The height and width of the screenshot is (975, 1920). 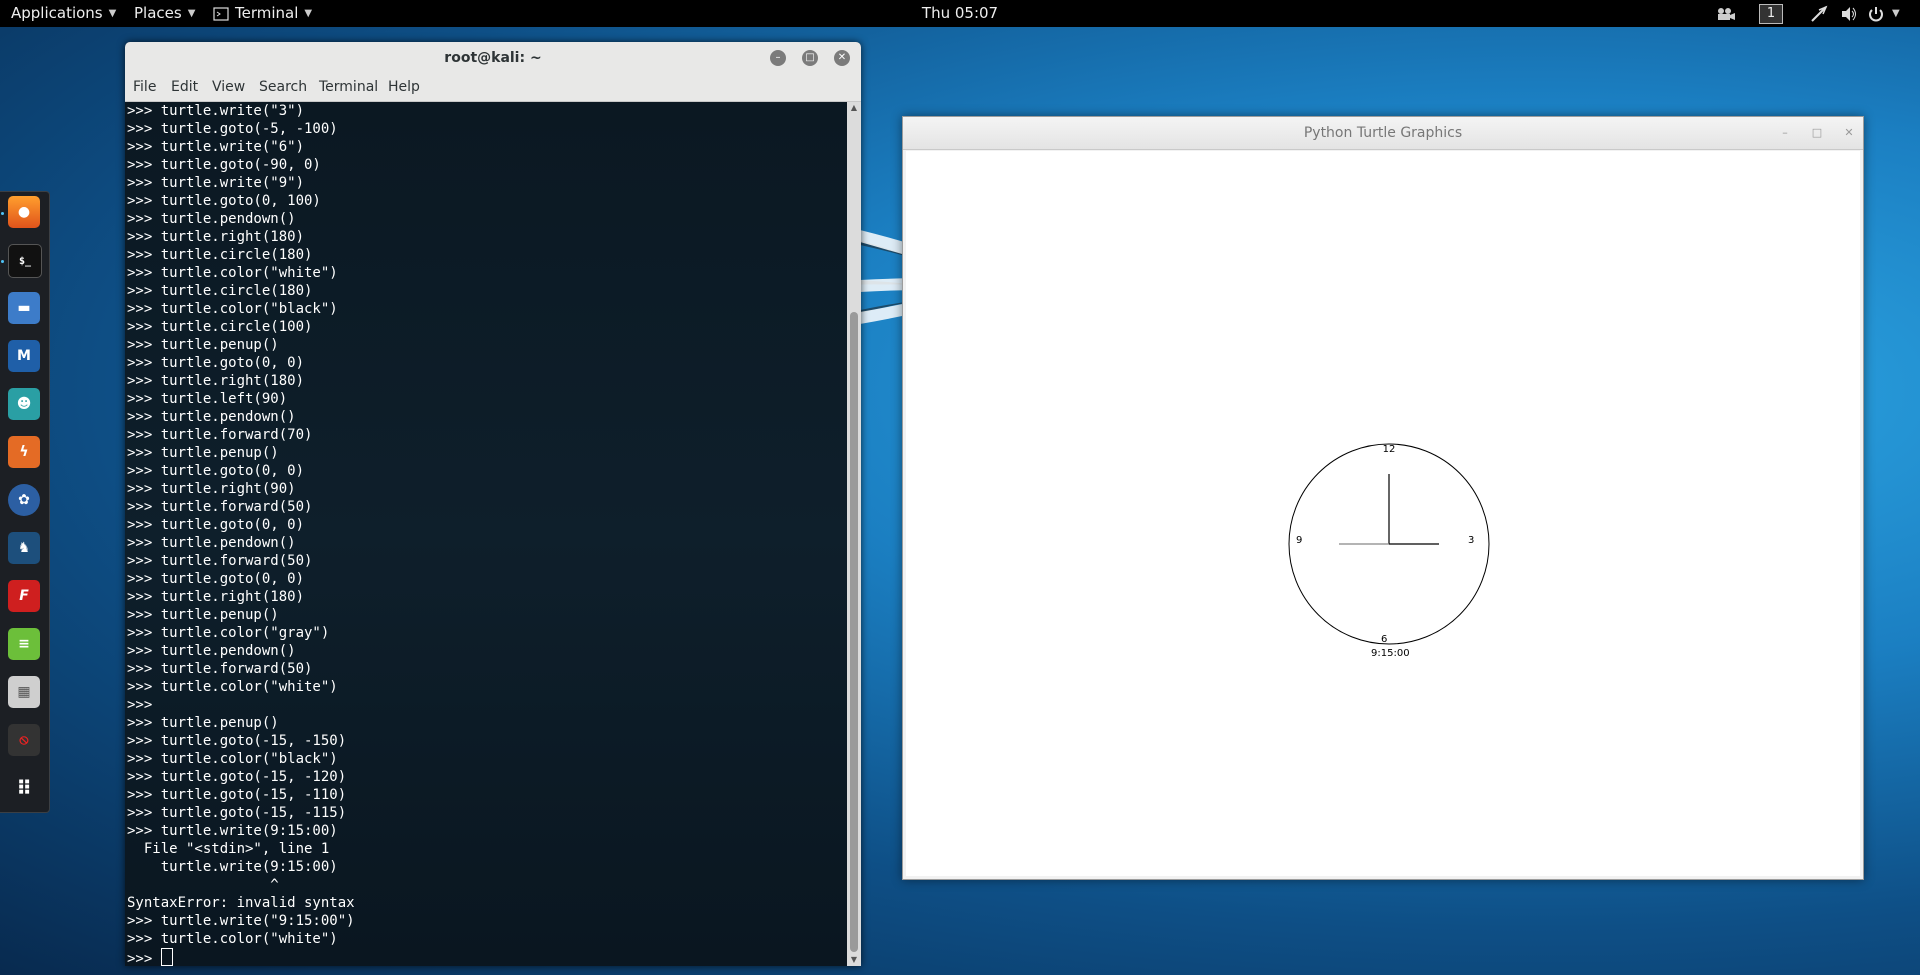 What do you see at coordinates (25, 261) in the screenshot?
I see `terminal-icon: $_` at bounding box center [25, 261].